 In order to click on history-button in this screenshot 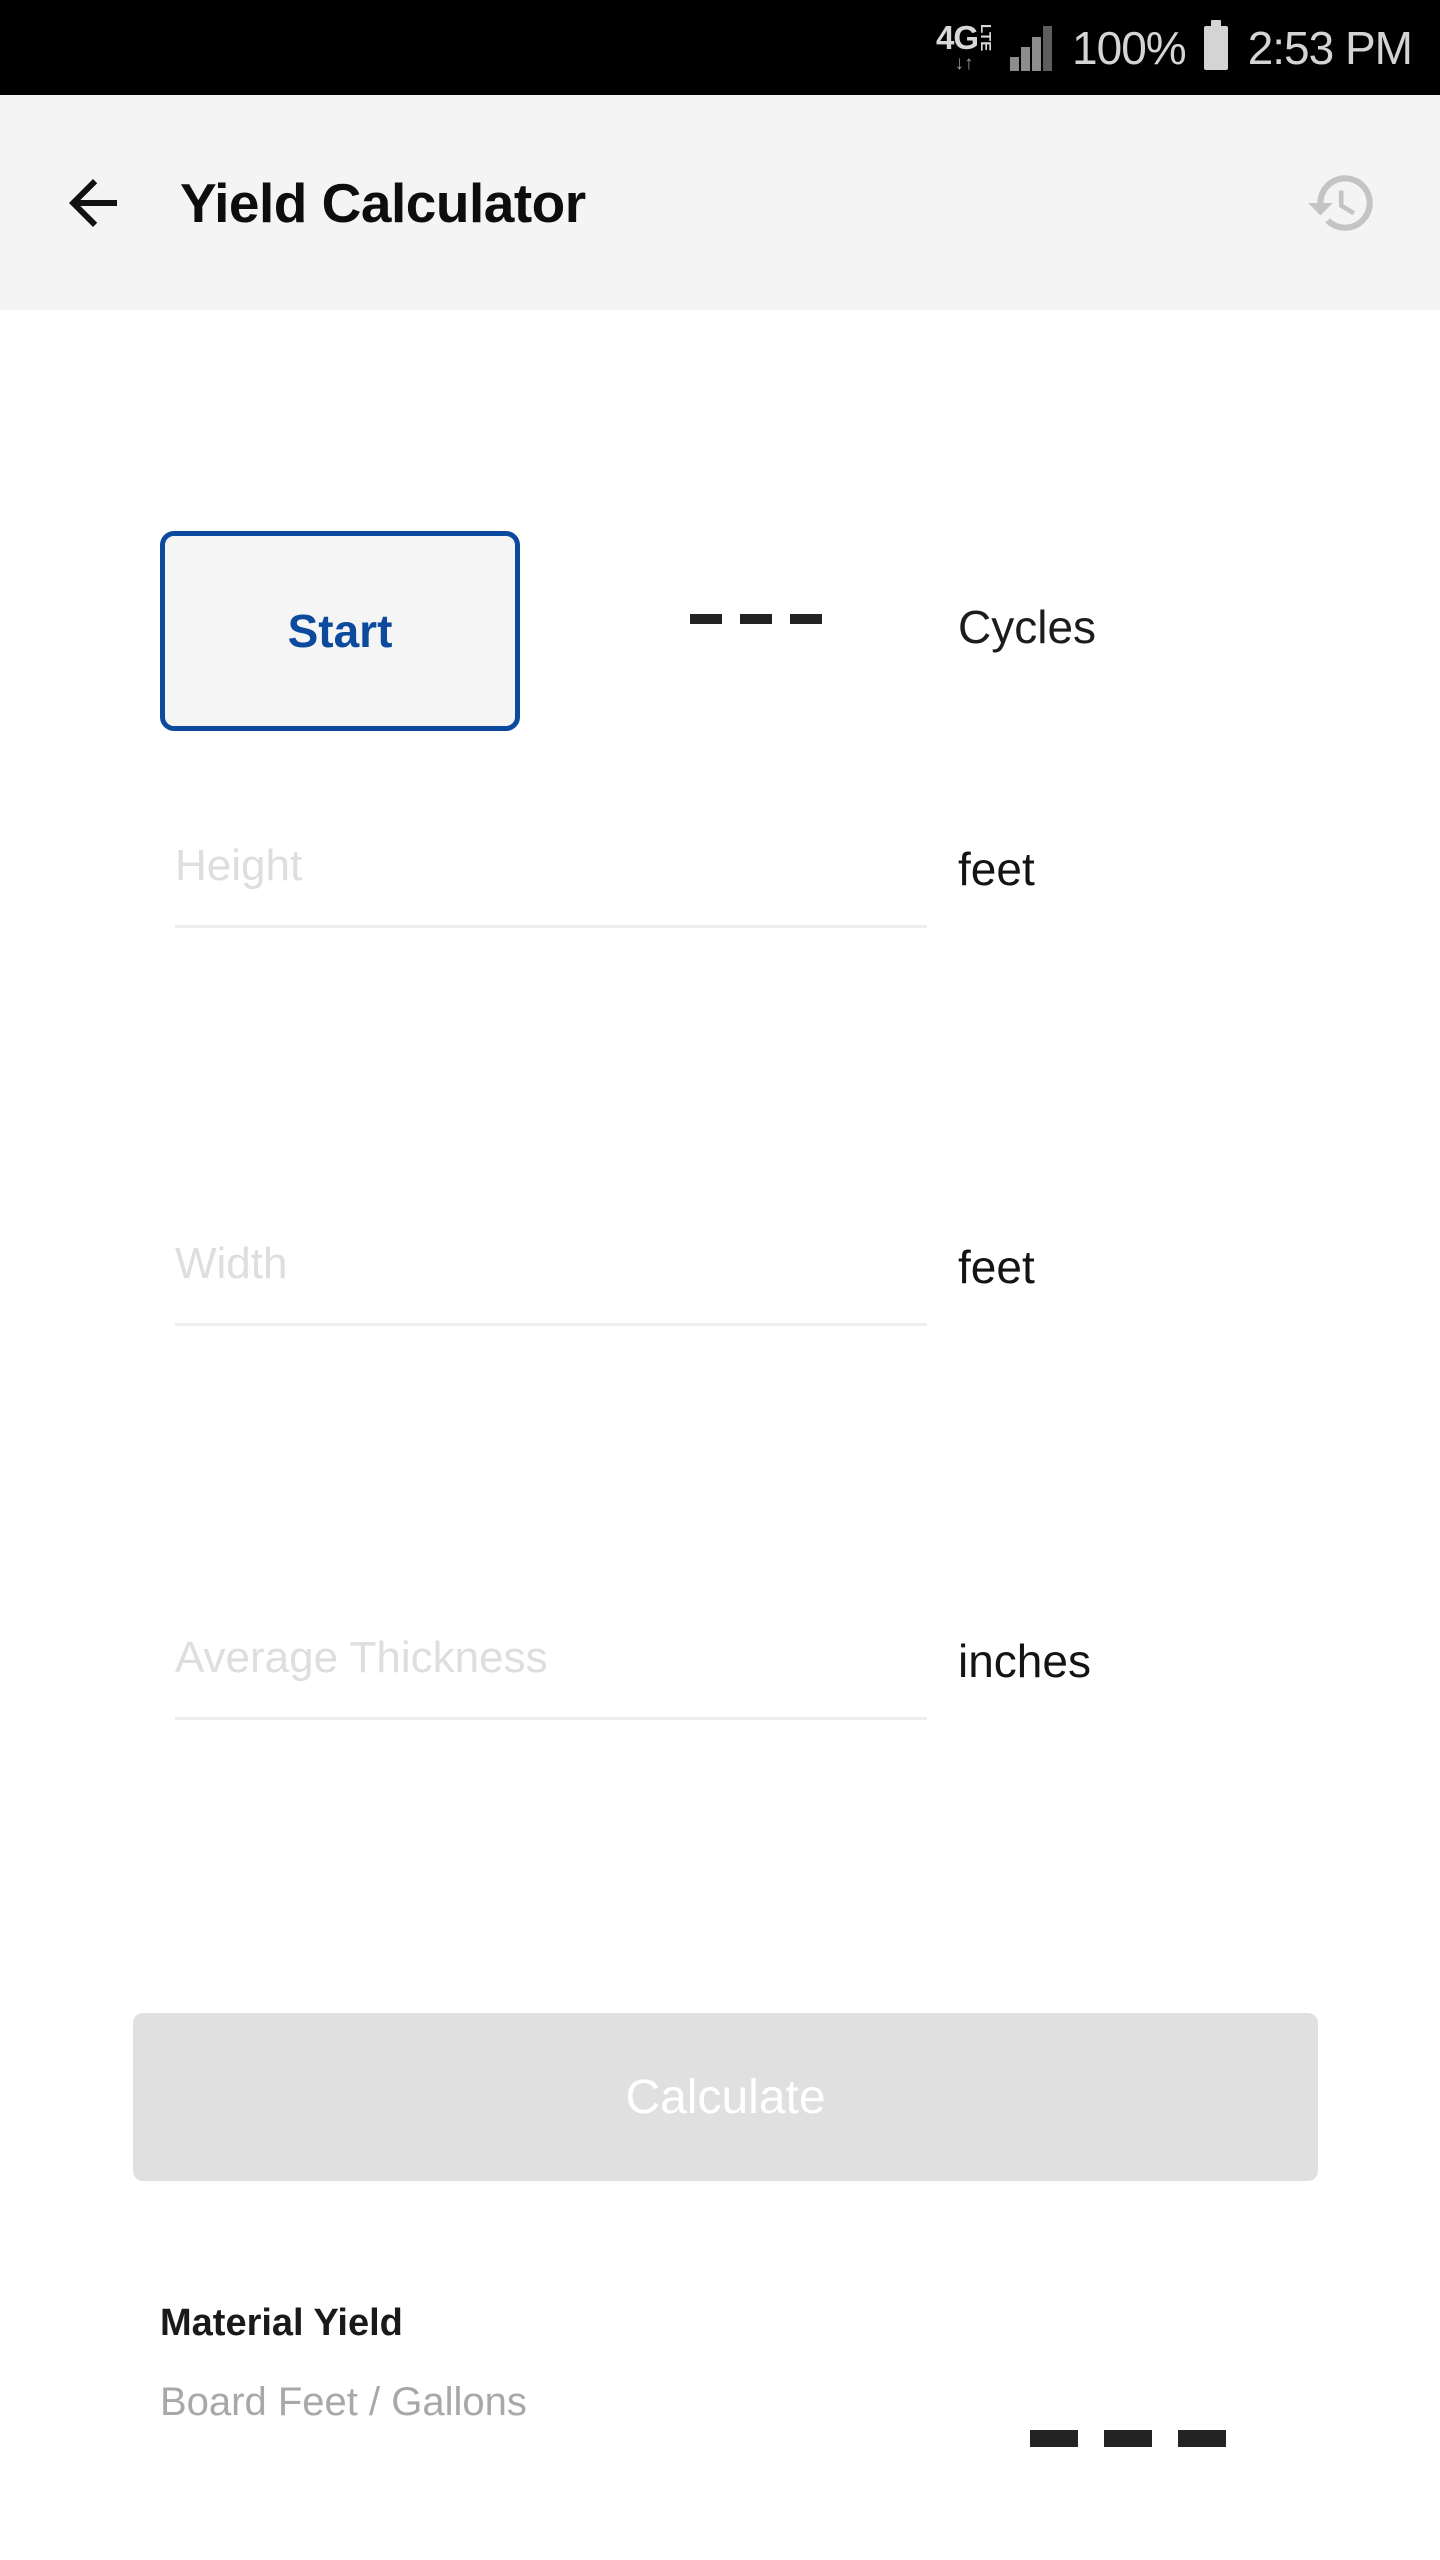, I will do `click(1342, 203)`.